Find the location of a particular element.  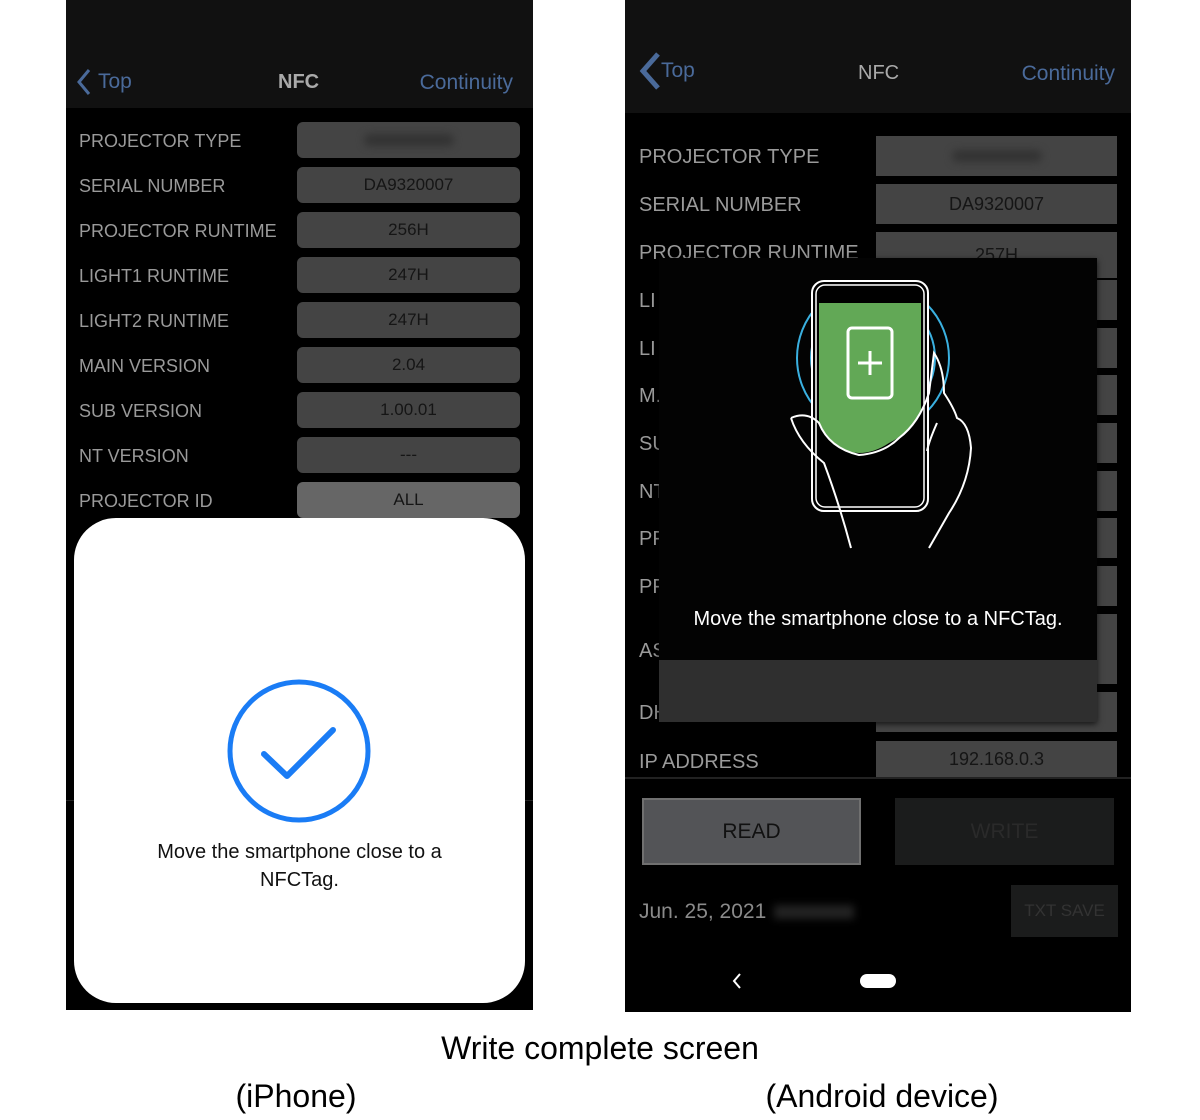

dialog-footer is located at coordinates (878, 691).